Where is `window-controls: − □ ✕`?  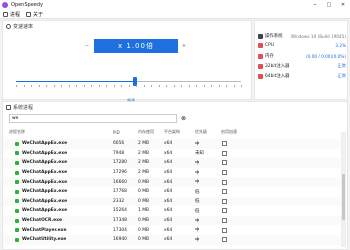 window-controls: − □ ✕ is located at coordinates (329, 5).